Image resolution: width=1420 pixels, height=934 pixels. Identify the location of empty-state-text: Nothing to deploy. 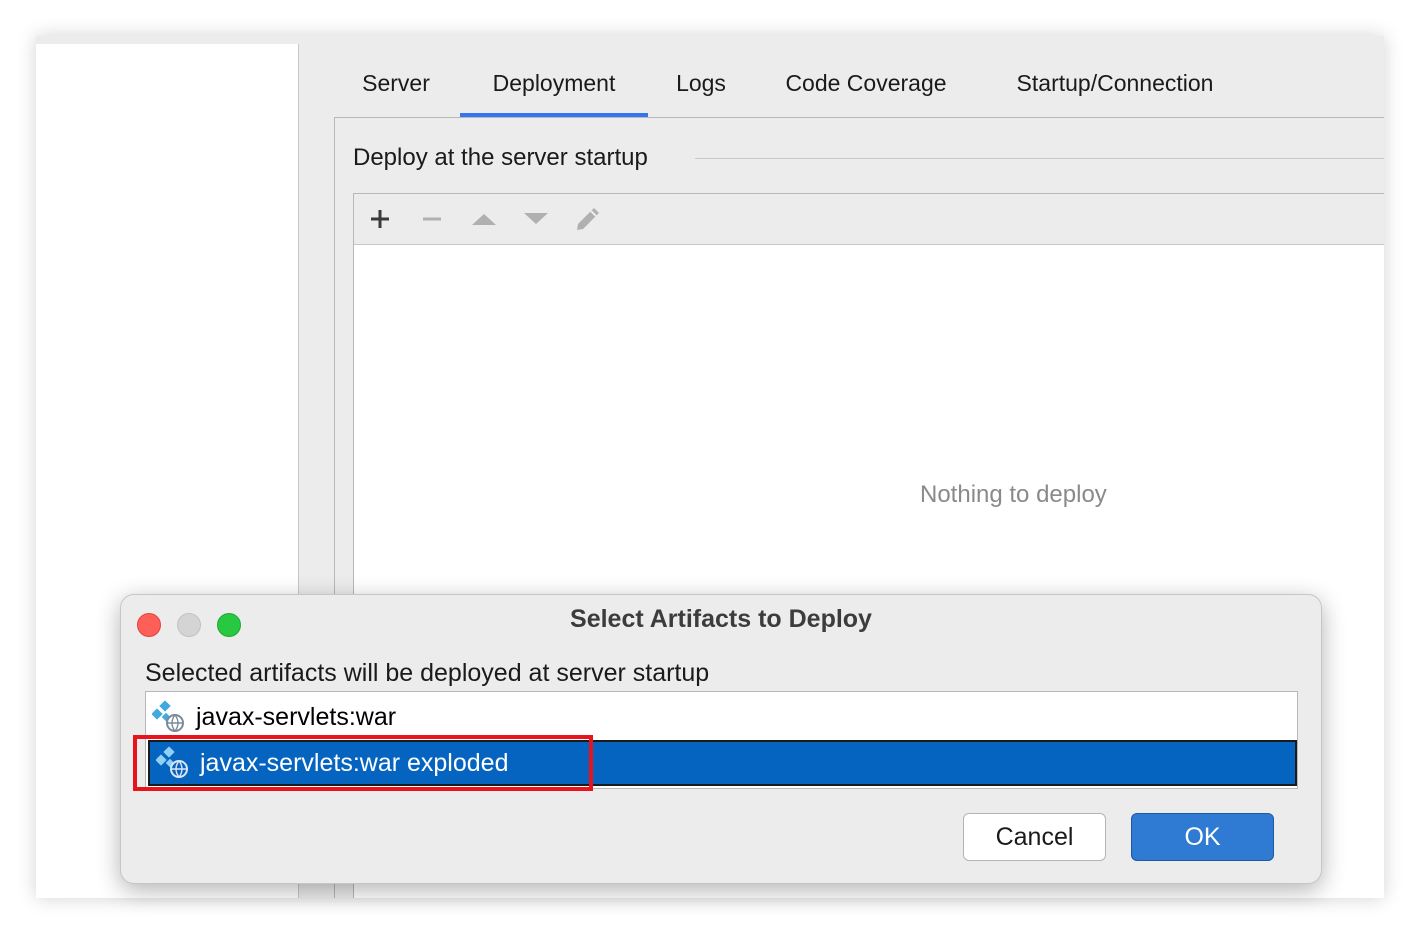
(1013, 494).